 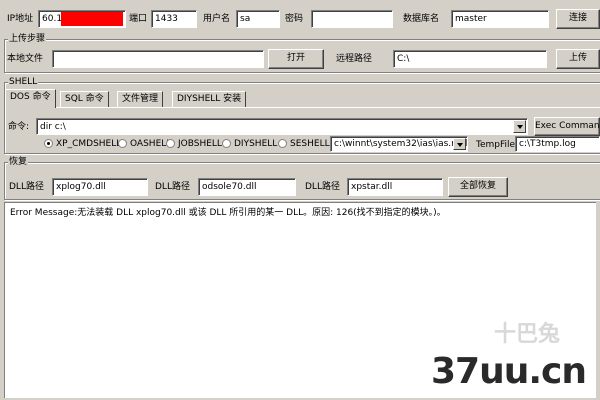 What do you see at coordinates (217, 19) in the screenshot?
I see `username-label: 用户名` at bounding box center [217, 19].